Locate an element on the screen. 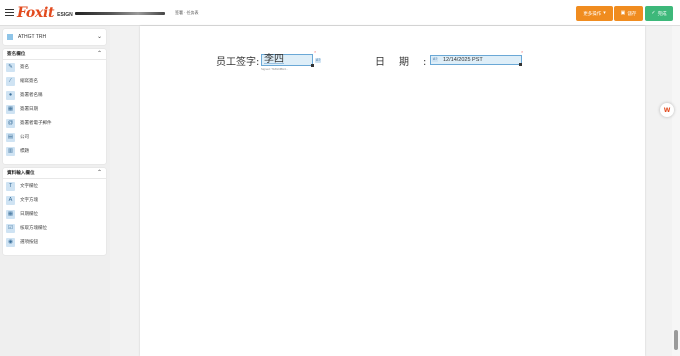 This screenshot has height=356, width=680. checkbox-icon: ☑ is located at coordinates (10, 228).